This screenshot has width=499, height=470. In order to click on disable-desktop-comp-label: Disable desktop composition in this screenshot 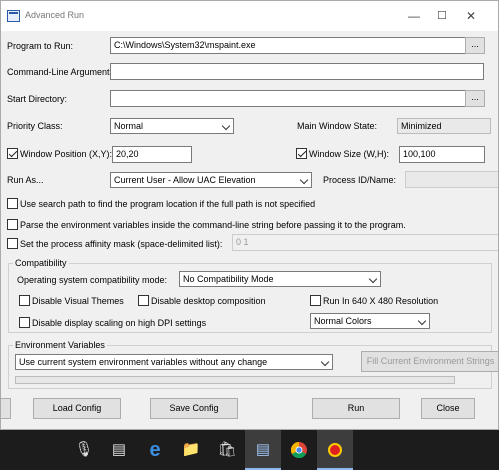, I will do `click(208, 301)`.